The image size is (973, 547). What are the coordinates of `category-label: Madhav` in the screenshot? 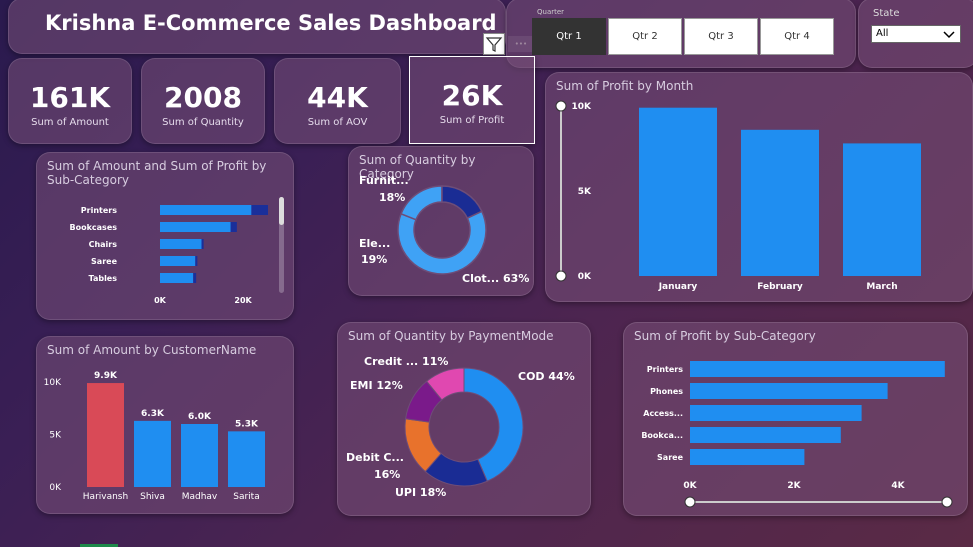 It's located at (200, 497).